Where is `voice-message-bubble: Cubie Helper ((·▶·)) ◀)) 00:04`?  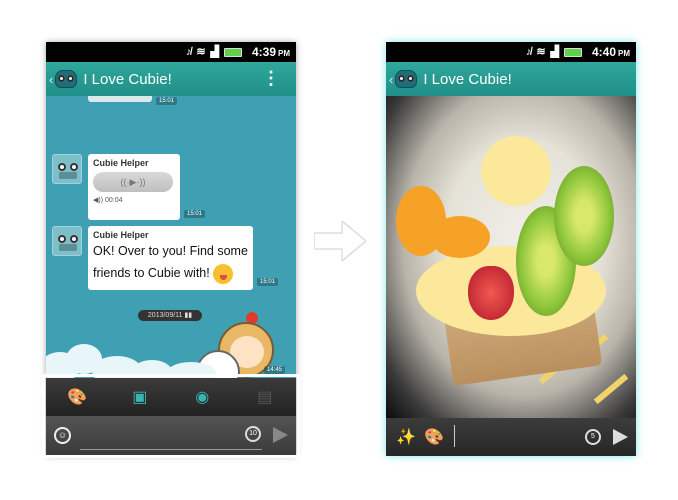
voice-message-bubble: Cubie Helper ((·▶·)) ◀)) 00:04 is located at coordinates (134, 187).